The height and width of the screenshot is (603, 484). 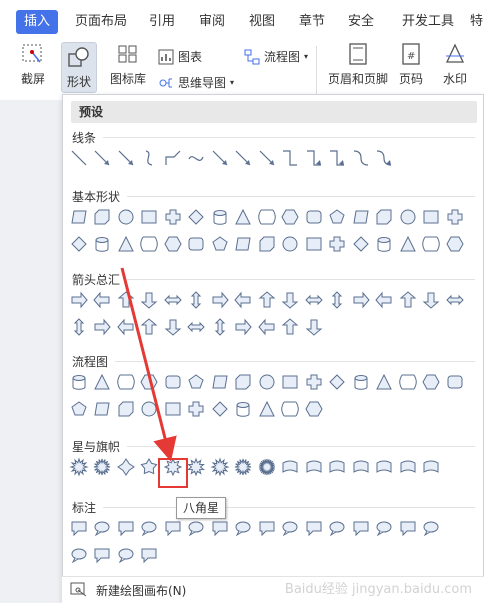 I want to click on screenshot-button: 截屏, so click(x=33, y=64).